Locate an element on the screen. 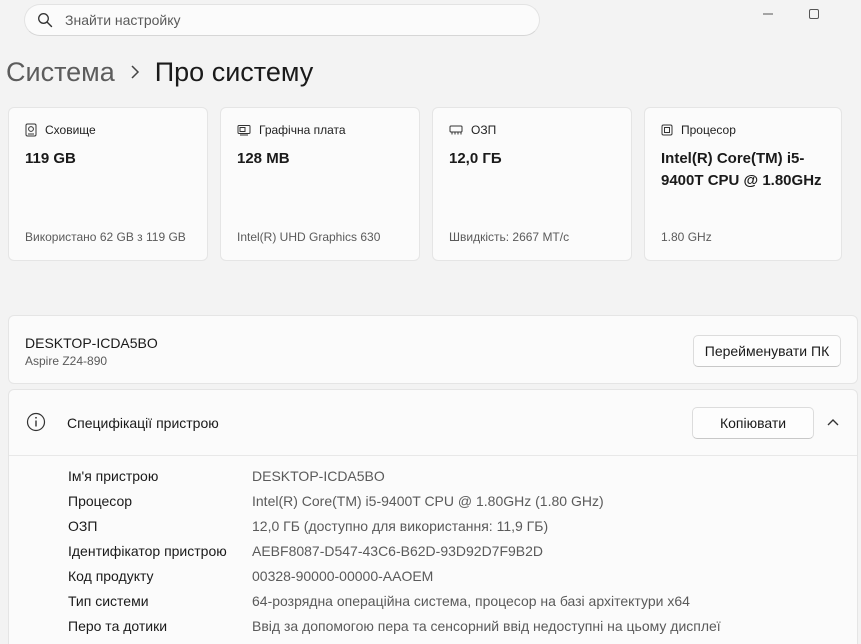 This screenshot has height=644, width=861. card-header: ОЗП is located at coordinates (472, 130).